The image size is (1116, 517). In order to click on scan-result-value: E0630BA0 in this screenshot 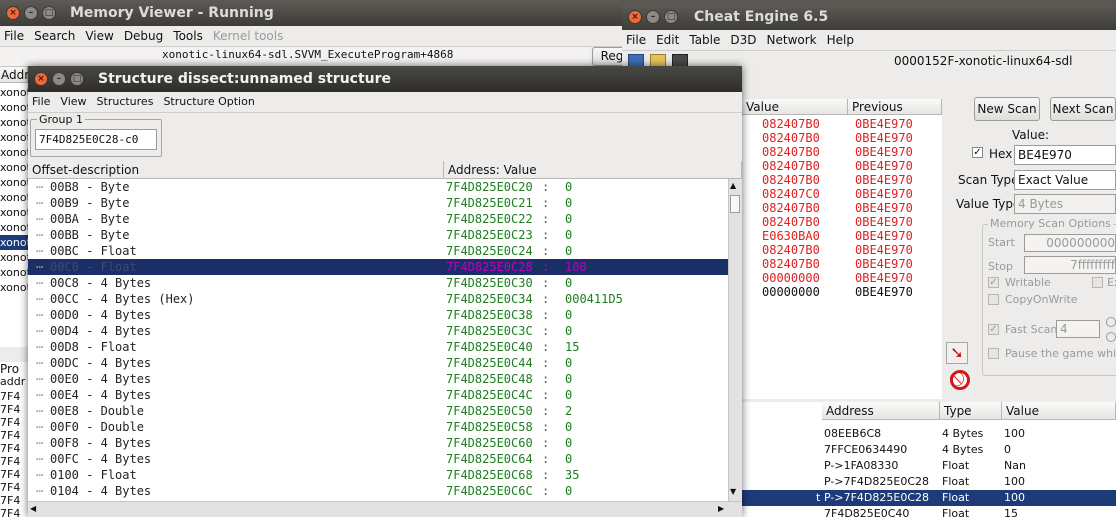, I will do `click(791, 236)`.